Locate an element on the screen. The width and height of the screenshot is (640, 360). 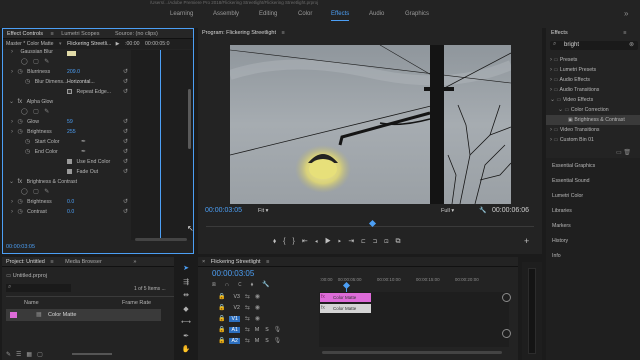
lumetri-color-panel: Lumetri Color is located at coordinates (567, 196).